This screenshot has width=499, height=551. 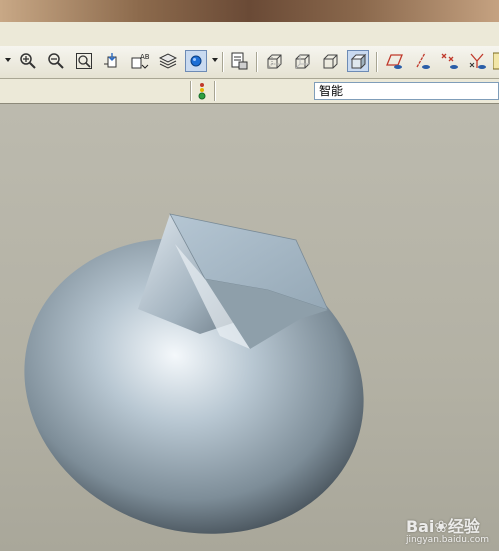 I want to click on datum-planes-icon, so click(x=394, y=61).